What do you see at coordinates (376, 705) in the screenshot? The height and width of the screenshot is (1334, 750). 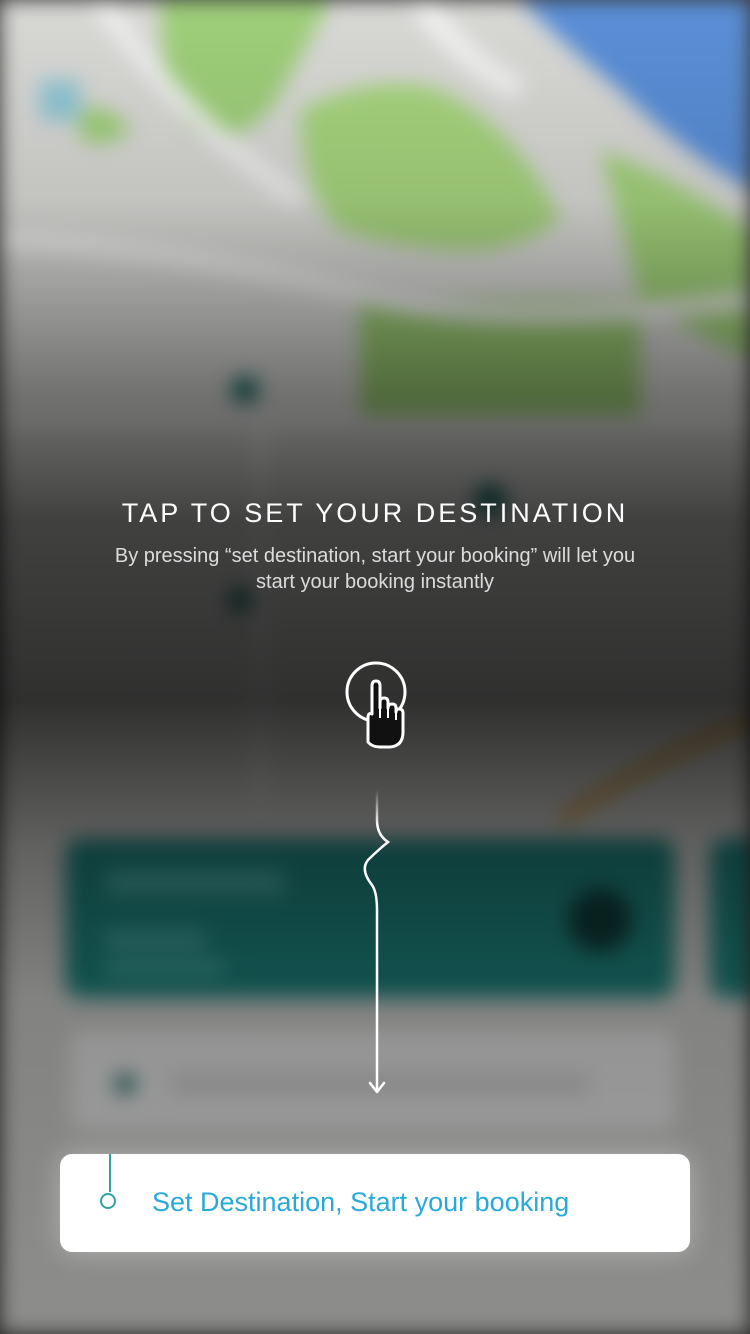 I see `tap-hand-icon` at bounding box center [376, 705].